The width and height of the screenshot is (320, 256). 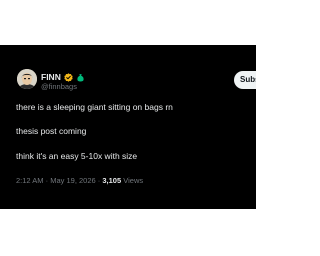 What do you see at coordinates (68, 77) in the screenshot?
I see `verified-badge-icon` at bounding box center [68, 77].